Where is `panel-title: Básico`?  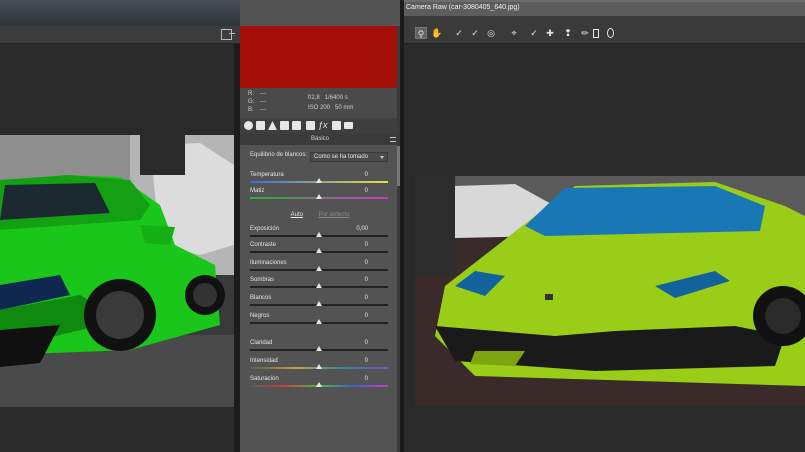 panel-title: Básico is located at coordinates (319, 139).